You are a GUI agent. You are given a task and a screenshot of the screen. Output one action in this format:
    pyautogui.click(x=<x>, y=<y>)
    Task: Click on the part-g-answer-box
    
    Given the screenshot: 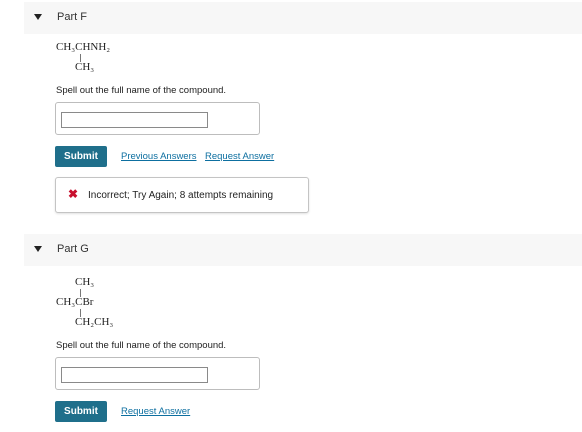 What is the action you would take?
    pyautogui.click(x=157, y=373)
    